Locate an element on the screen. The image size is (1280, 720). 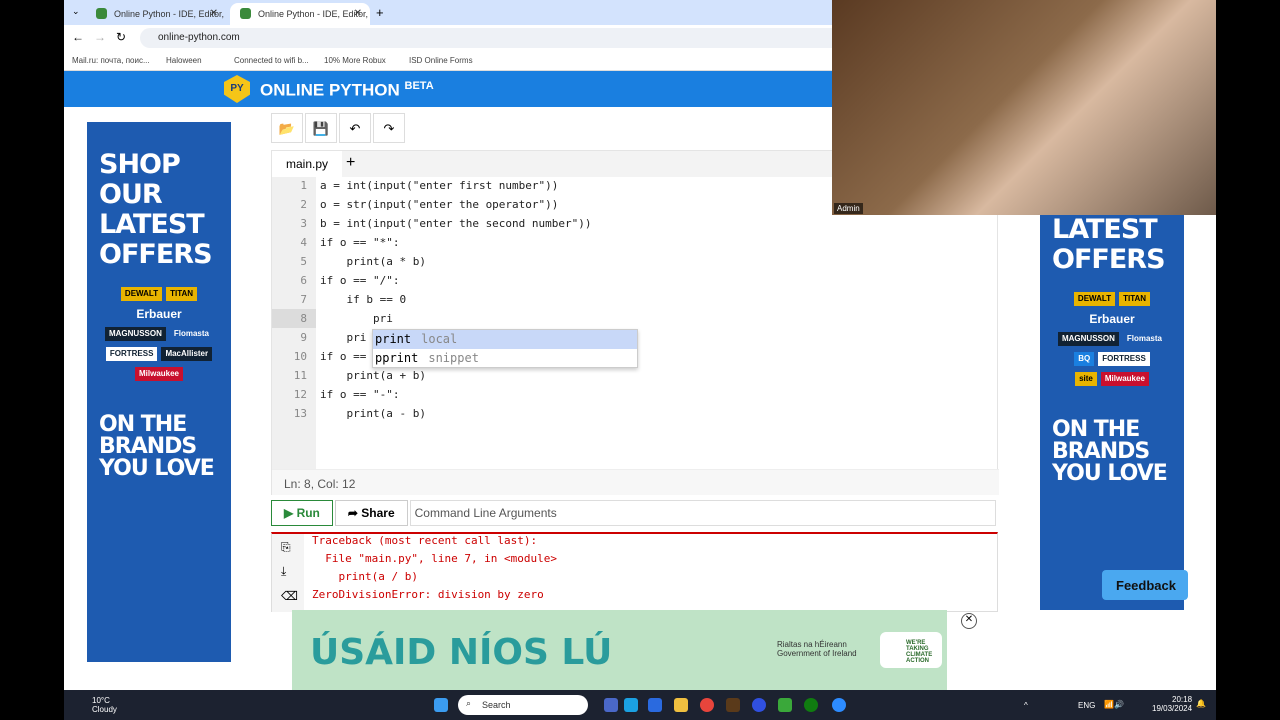
tray-chevron-icon: ^ is located at coordinates (1026, 705).